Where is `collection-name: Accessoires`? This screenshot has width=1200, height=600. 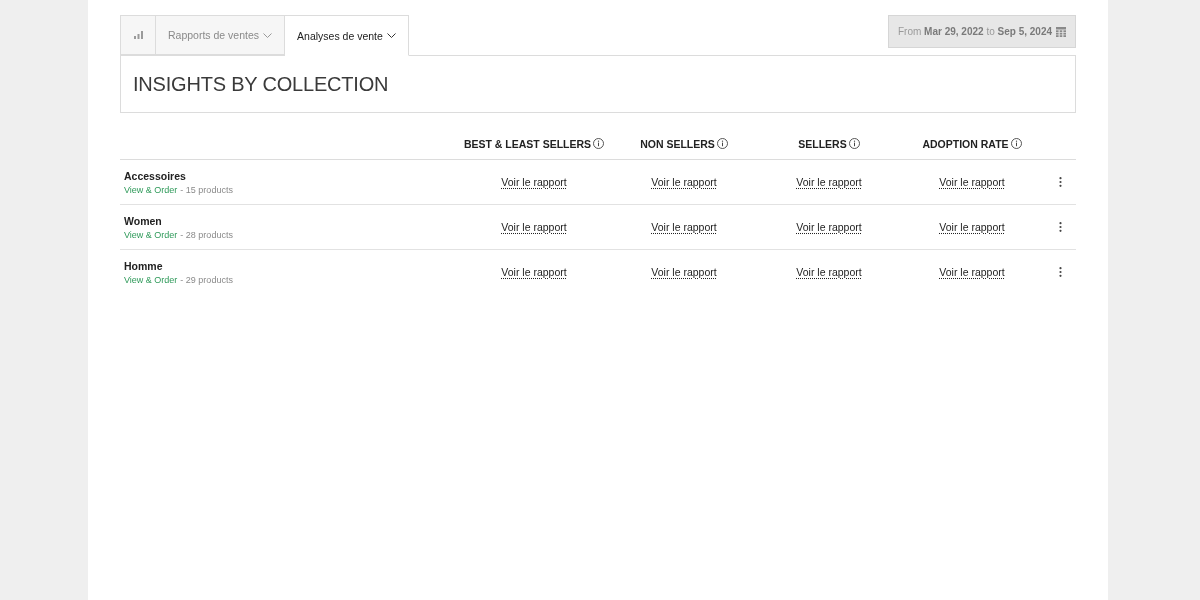 collection-name: Accessoires is located at coordinates (155, 175).